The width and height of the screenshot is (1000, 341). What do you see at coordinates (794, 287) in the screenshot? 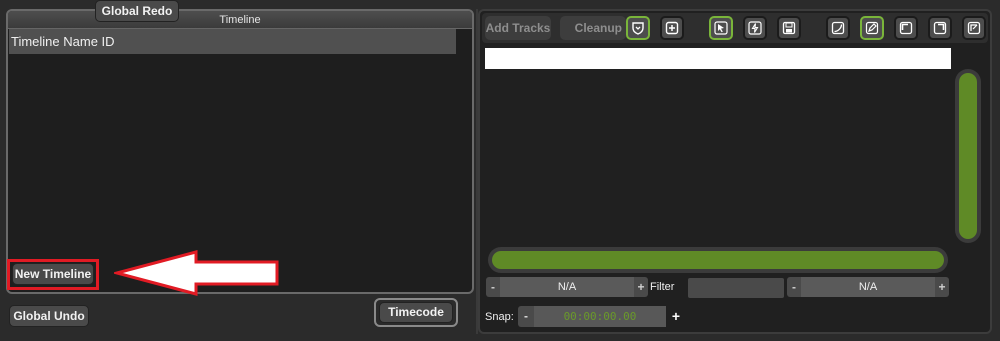
I see `right-stepper-decrement: -` at bounding box center [794, 287].